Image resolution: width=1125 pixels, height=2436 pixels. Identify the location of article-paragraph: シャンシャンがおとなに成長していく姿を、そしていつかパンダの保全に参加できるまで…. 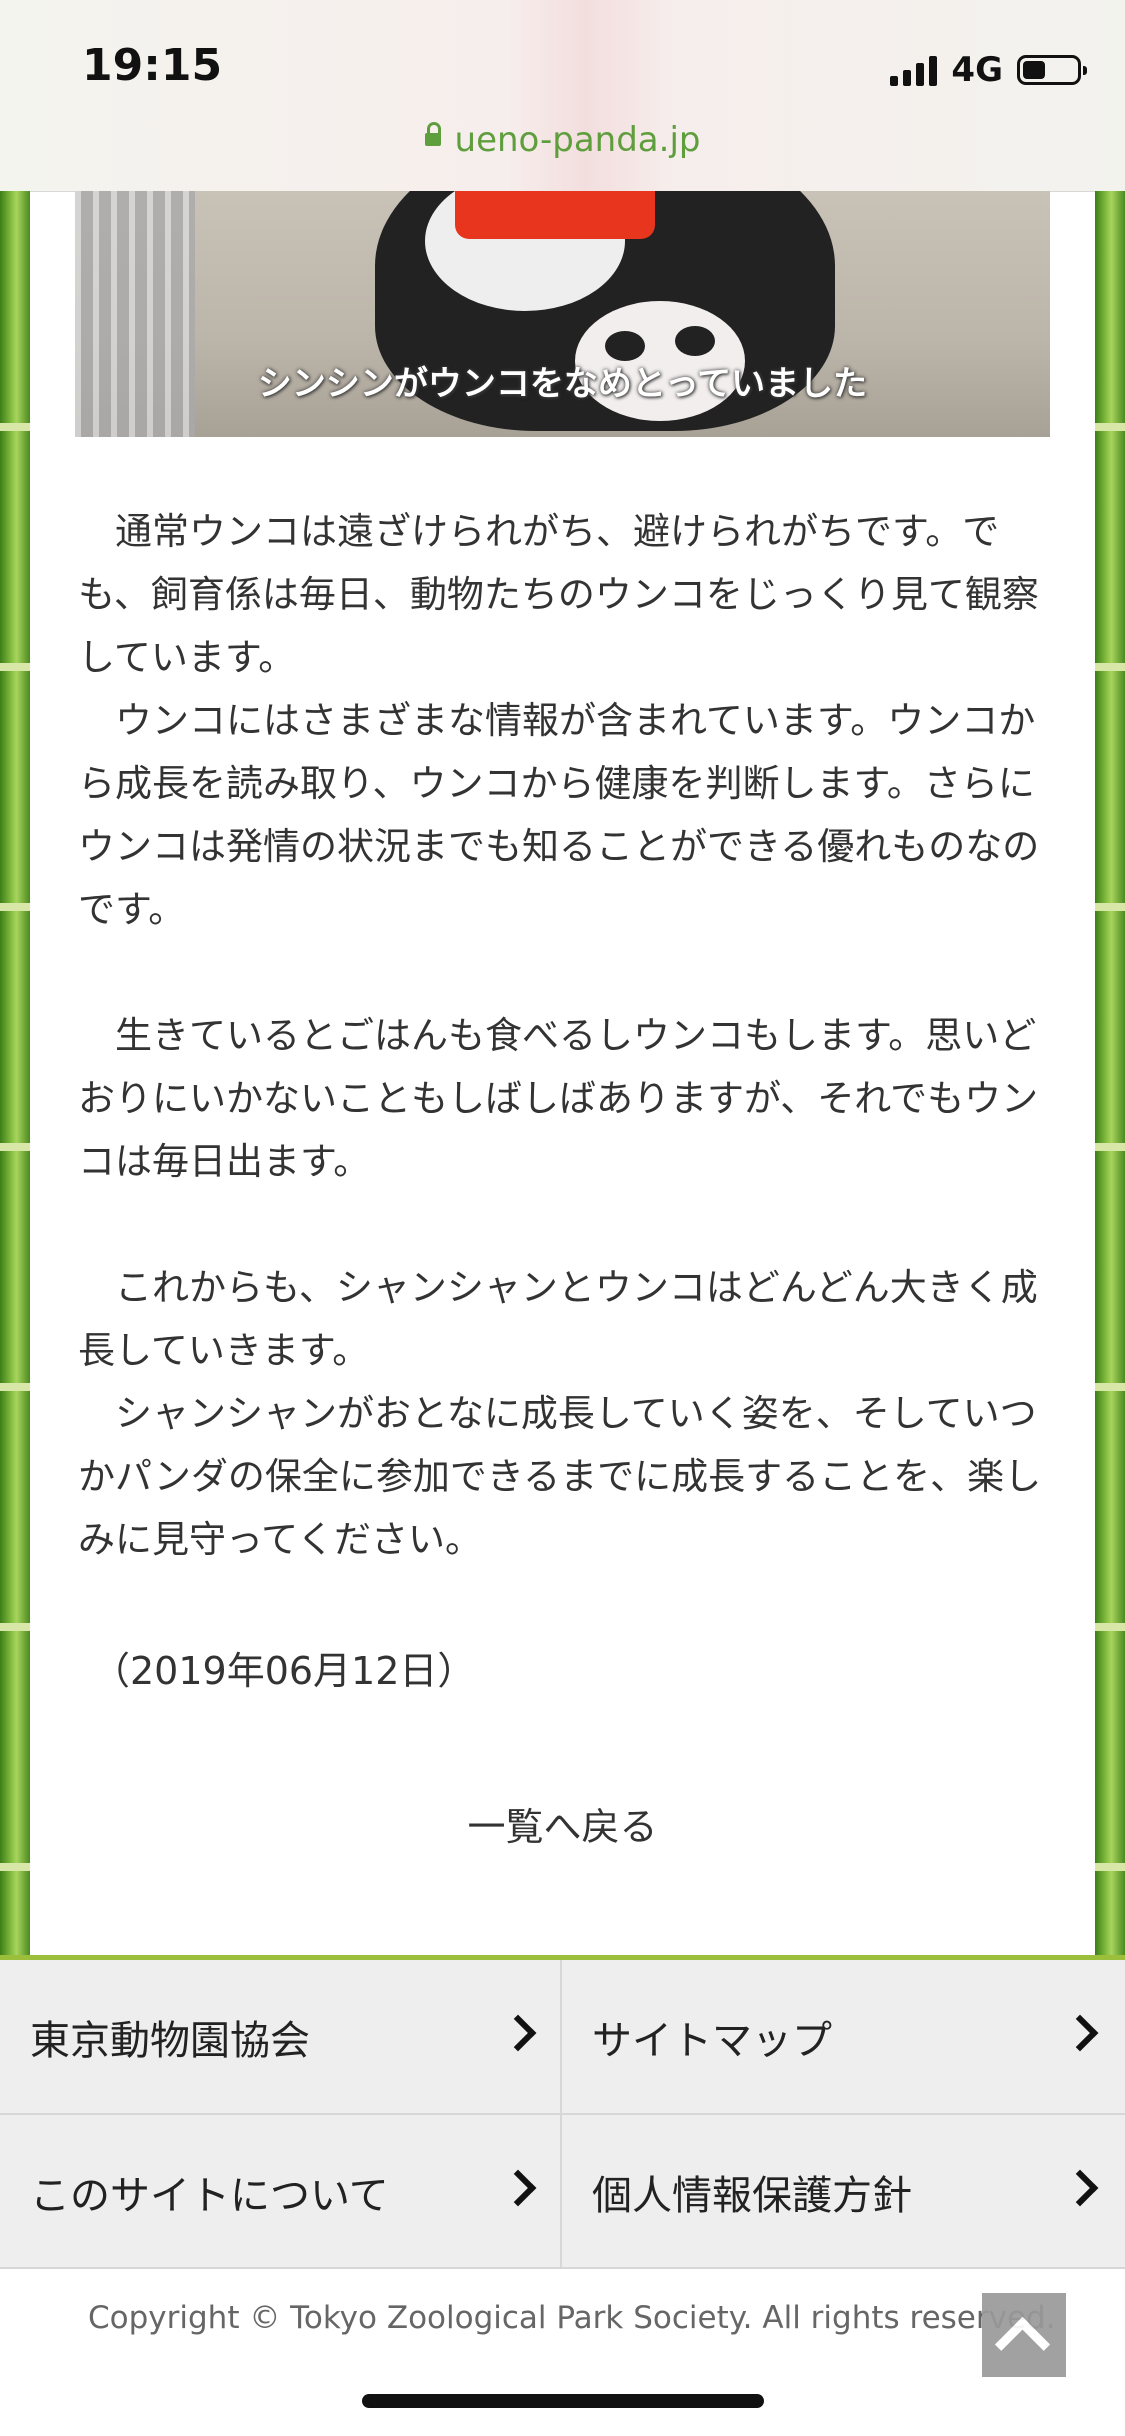
(560, 1476).